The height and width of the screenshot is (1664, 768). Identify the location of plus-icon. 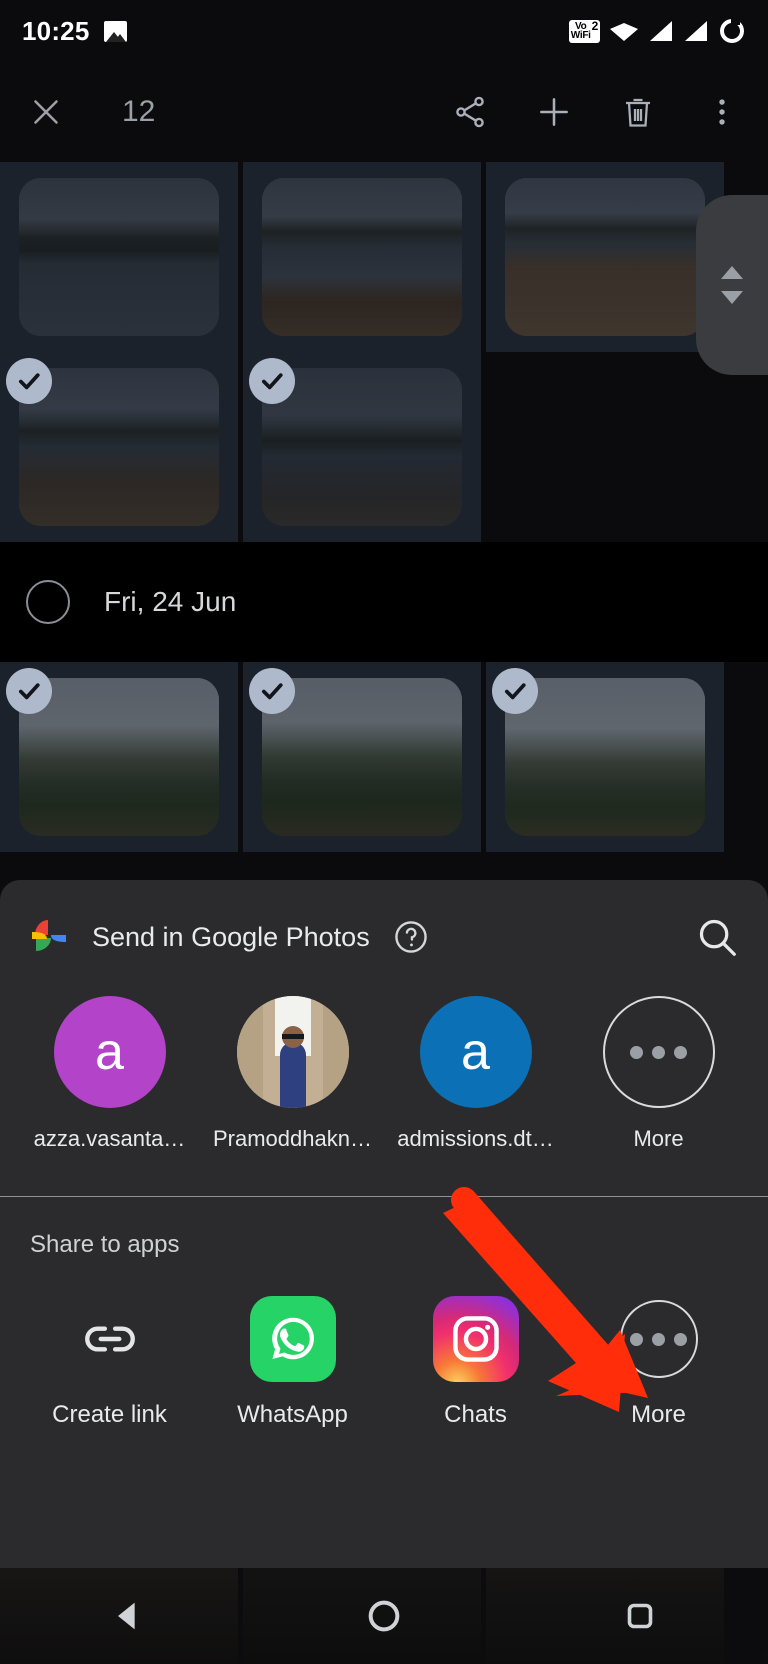
(554, 112).